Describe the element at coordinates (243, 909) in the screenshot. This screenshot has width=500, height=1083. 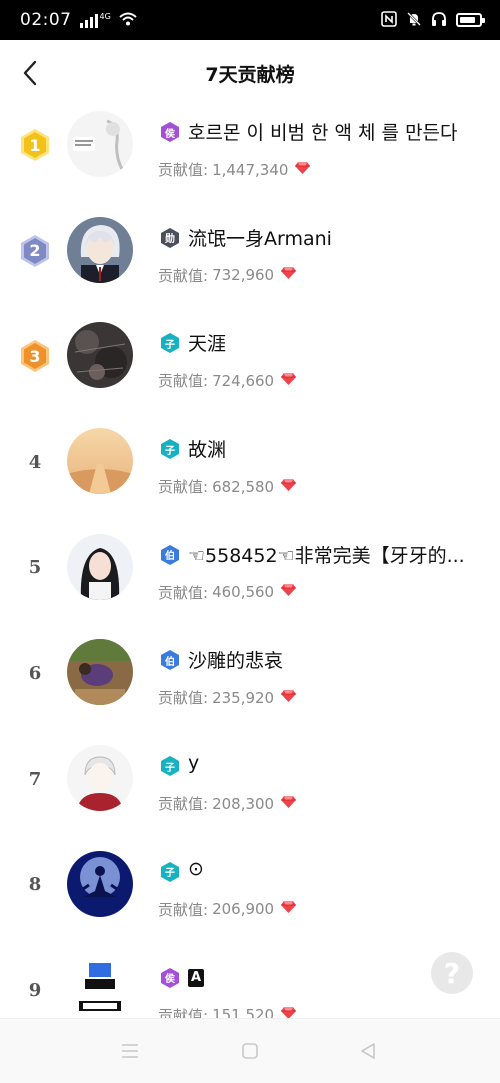
I see `contribution-number: 206,900` at that location.